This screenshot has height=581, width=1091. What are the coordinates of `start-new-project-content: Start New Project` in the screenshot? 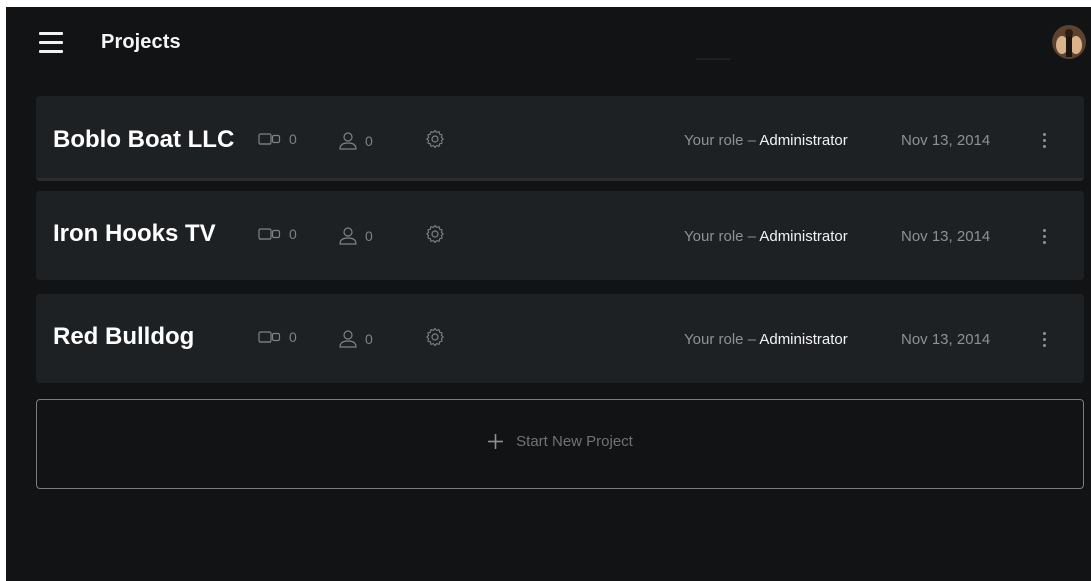 It's located at (560, 441).